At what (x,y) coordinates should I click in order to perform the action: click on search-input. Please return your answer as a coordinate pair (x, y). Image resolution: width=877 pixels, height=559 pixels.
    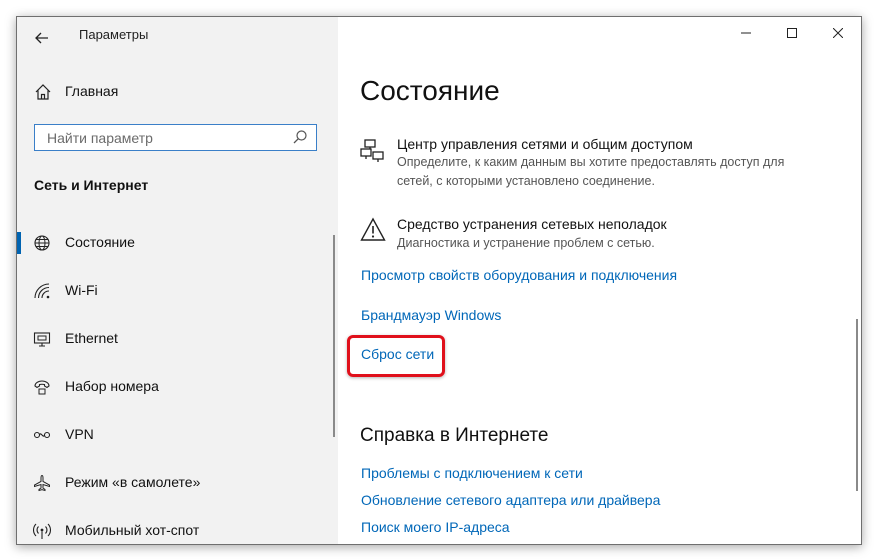
    Looking at the image, I should click on (167, 138).